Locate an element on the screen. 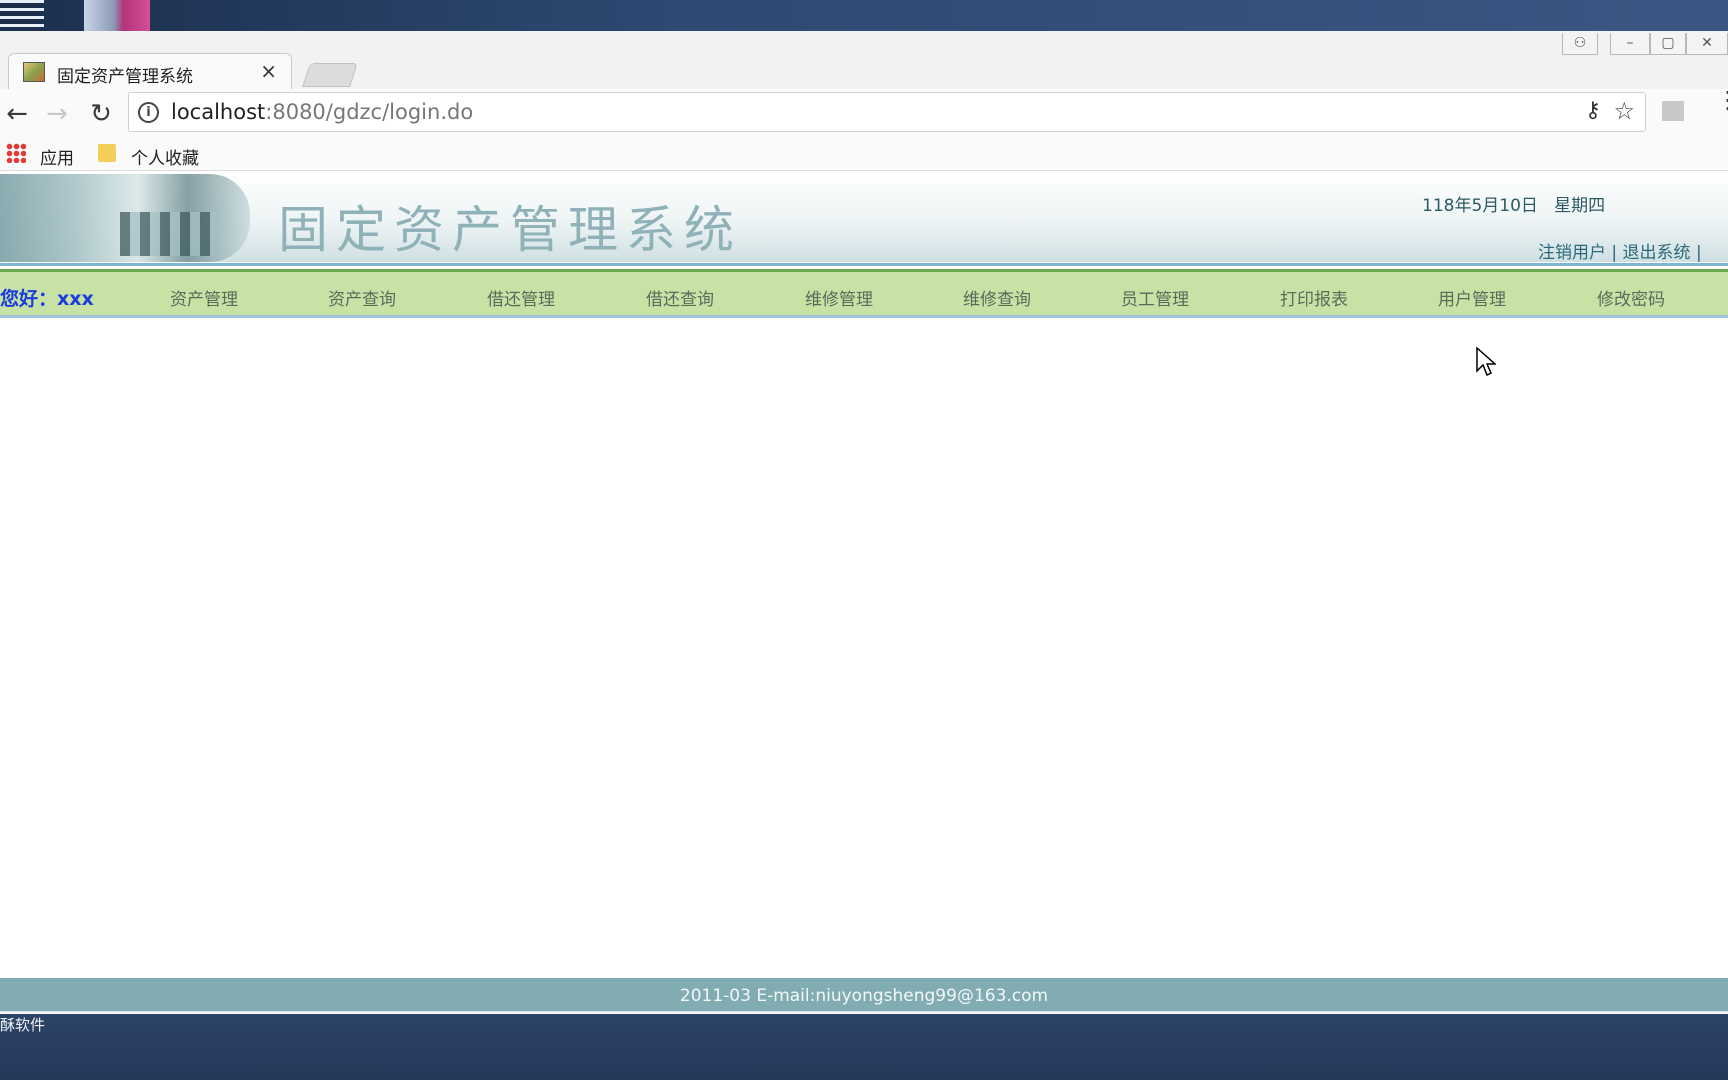  new-tab-button is located at coordinates (330, 75).